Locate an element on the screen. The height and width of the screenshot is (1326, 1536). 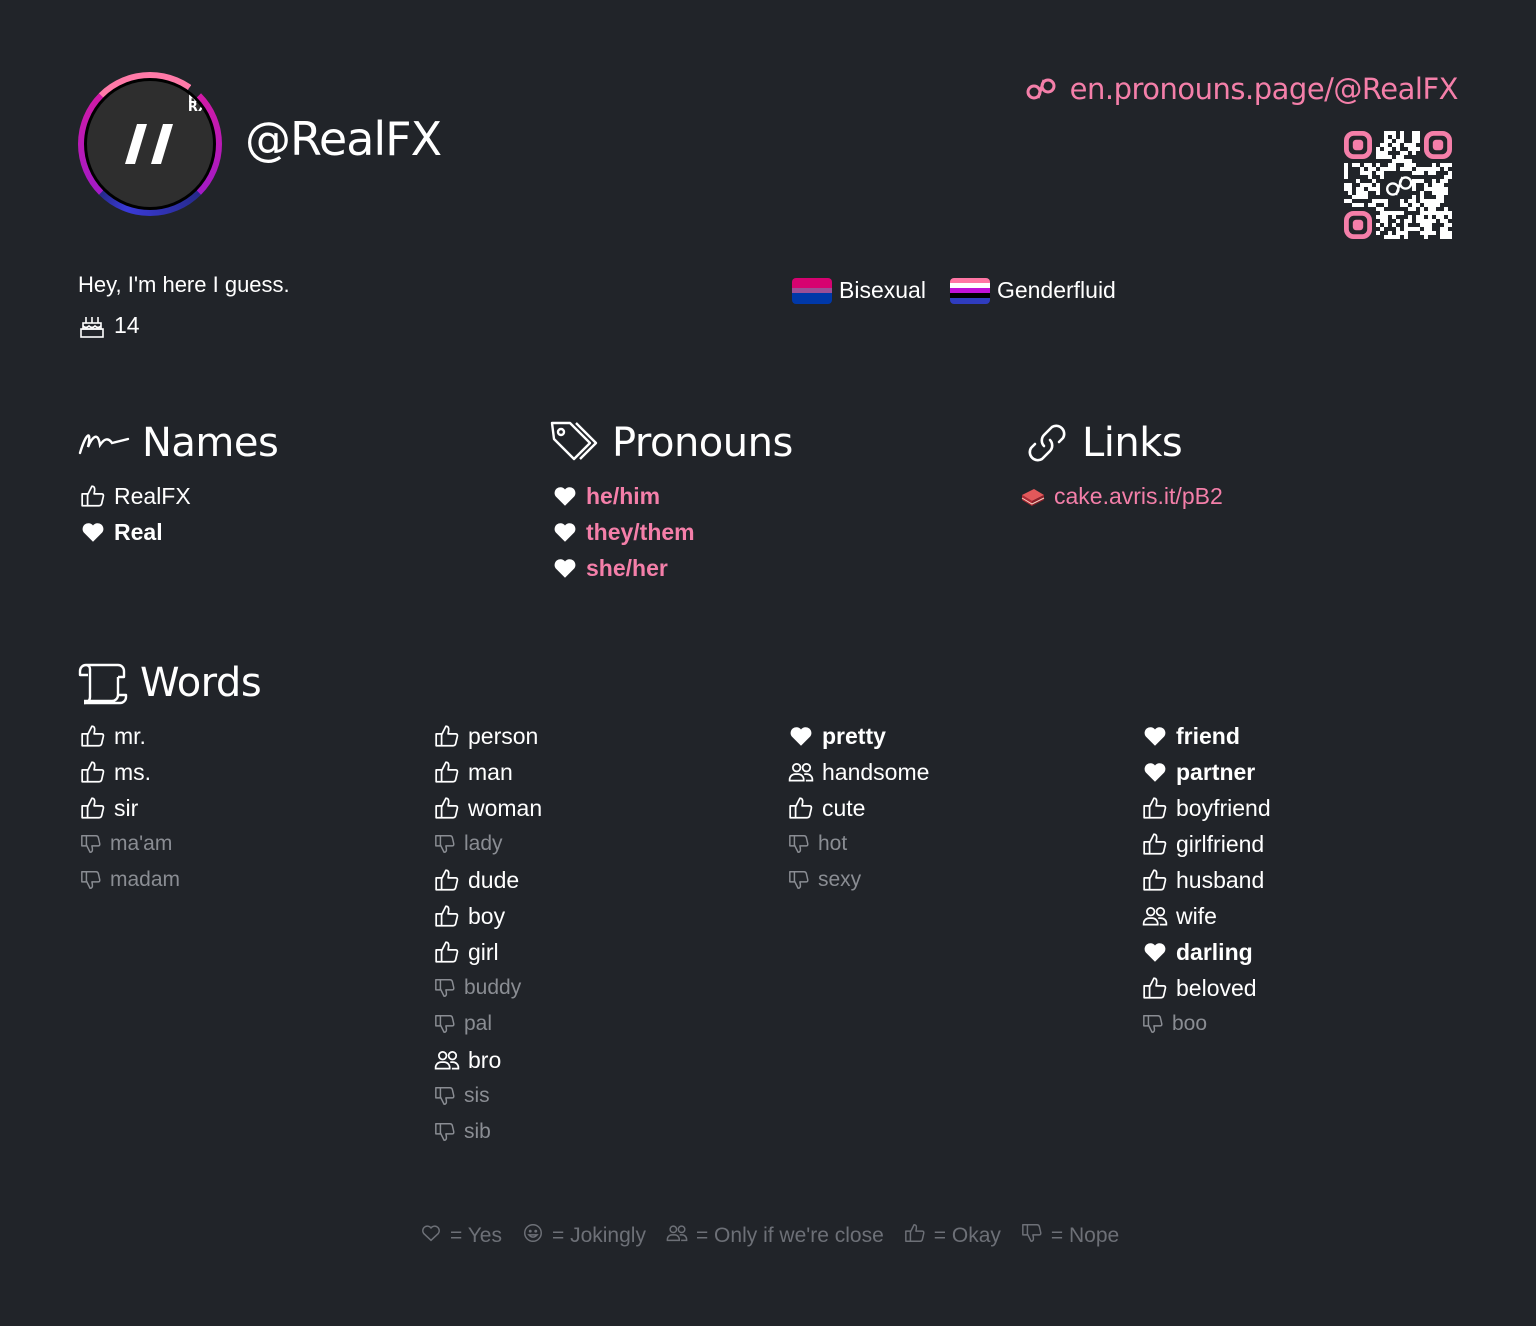
avatar: RX RX- RX-/ is located at coordinates (150, 144).